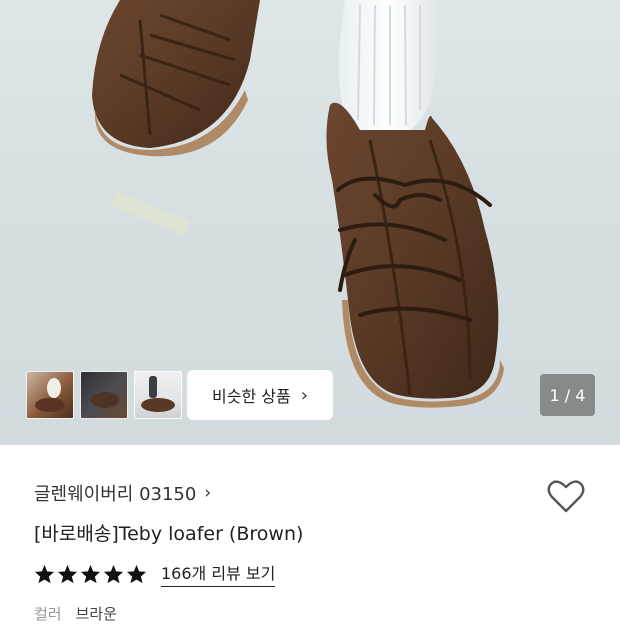  I want to click on brand-name: 글렌웨이버리 03150, so click(115, 494).